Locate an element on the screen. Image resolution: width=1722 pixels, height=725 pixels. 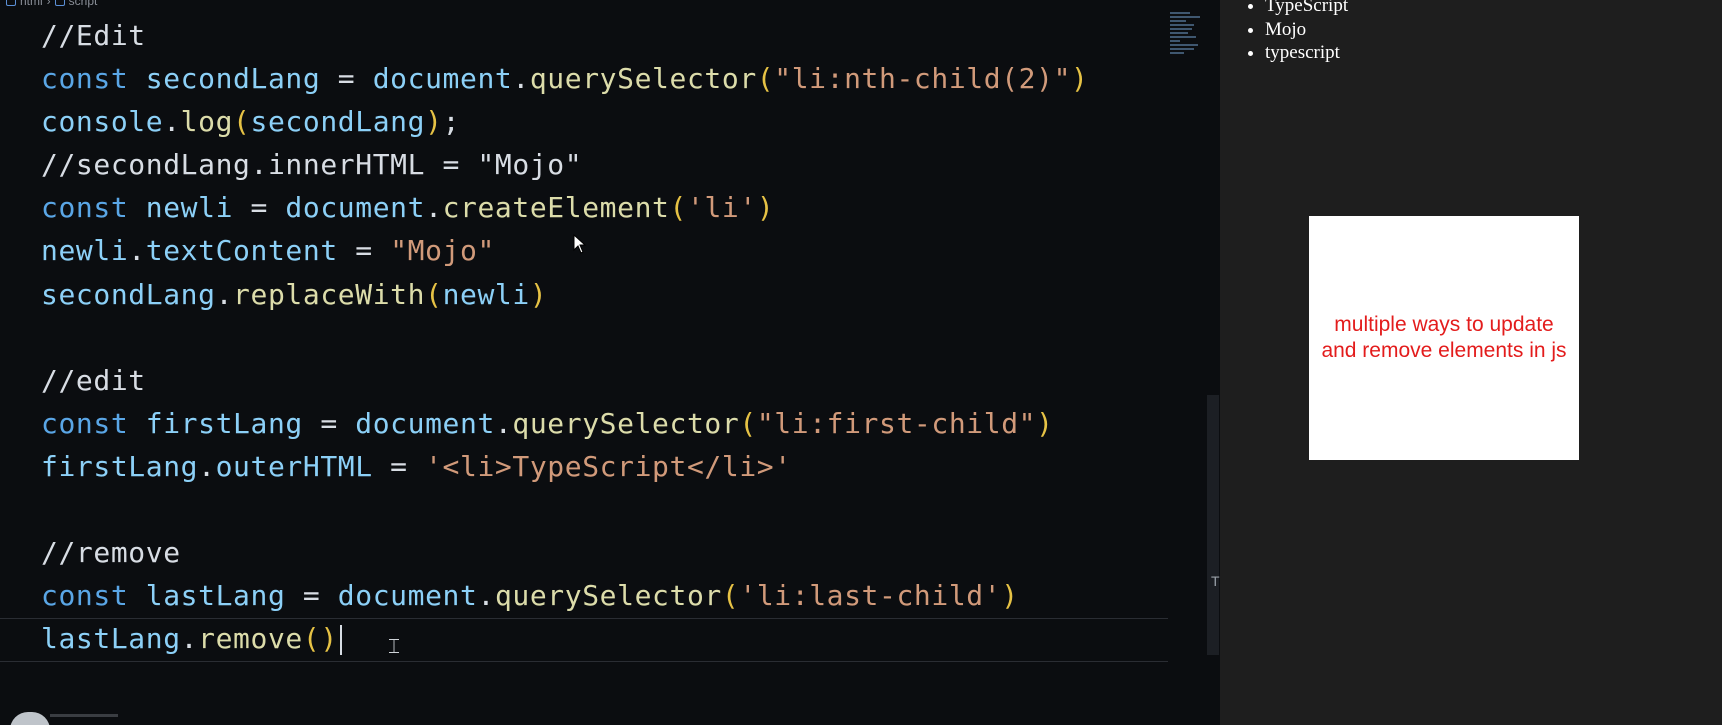
code-token: "li:first-child" is located at coordinates (896, 423).